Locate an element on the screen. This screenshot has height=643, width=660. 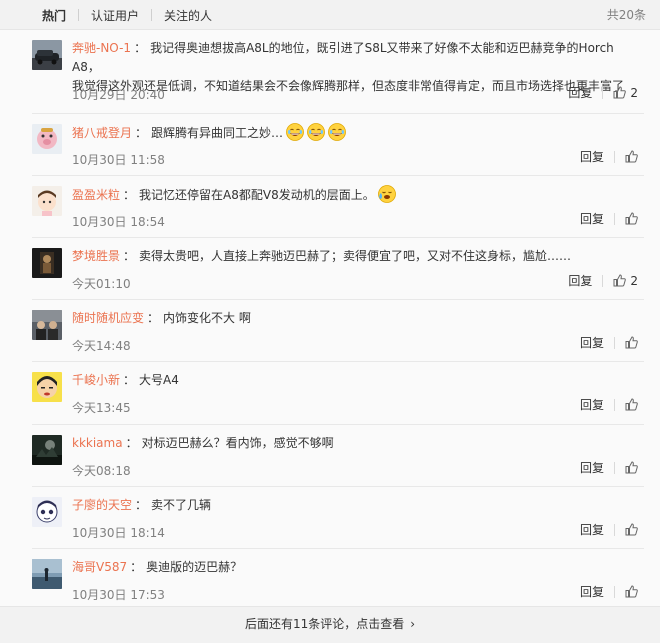
tab-following: 关注的人 is located at coordinates (188, 15).